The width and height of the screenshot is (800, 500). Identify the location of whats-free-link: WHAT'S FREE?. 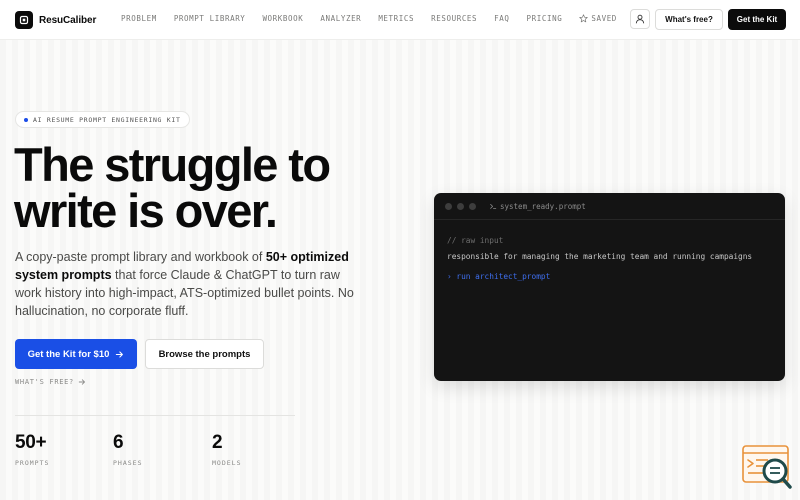
(50, 382).